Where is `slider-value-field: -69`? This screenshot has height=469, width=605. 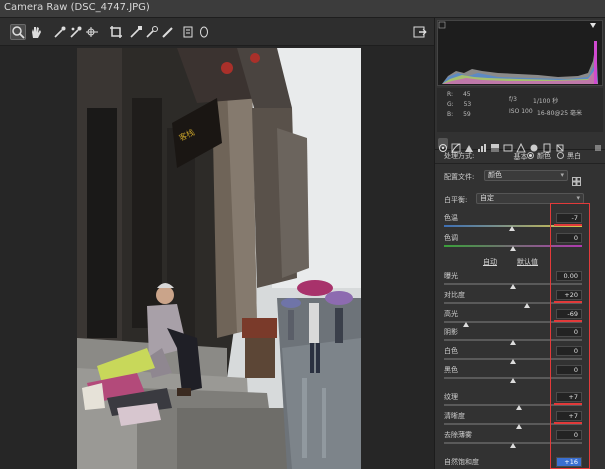
slider-value-field: -69 is located at coordinates (569, 314).